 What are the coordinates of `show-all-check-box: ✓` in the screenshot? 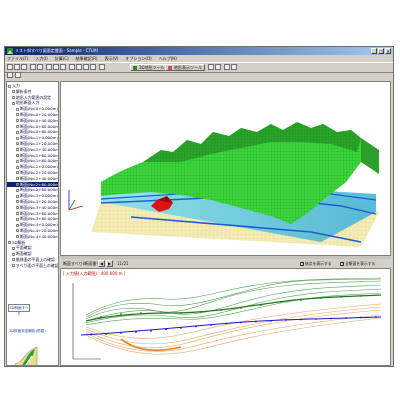 It's located at (342, 264).